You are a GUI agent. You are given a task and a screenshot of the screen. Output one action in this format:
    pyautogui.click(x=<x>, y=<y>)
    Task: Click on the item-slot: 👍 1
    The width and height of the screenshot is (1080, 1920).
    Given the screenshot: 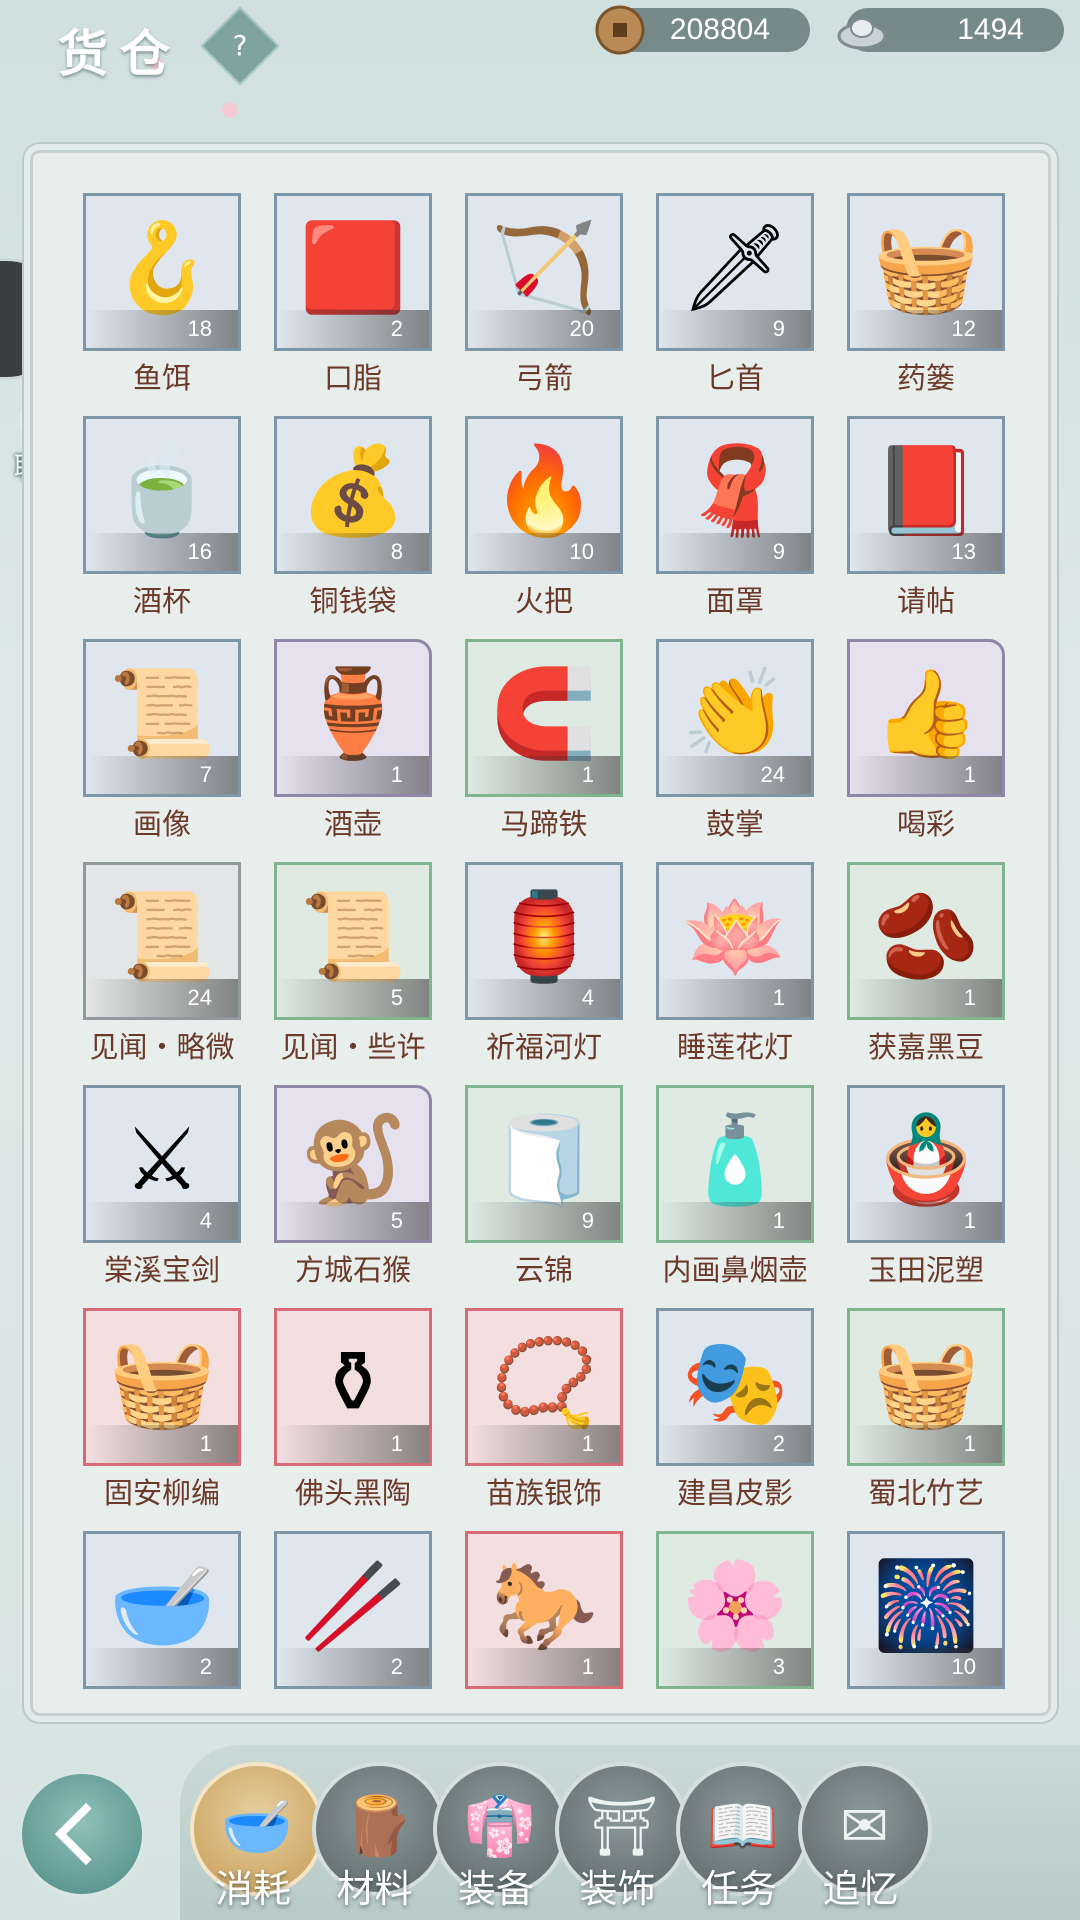 What is the action you would take?
    pyautogui.click(x=926, y=718)
    